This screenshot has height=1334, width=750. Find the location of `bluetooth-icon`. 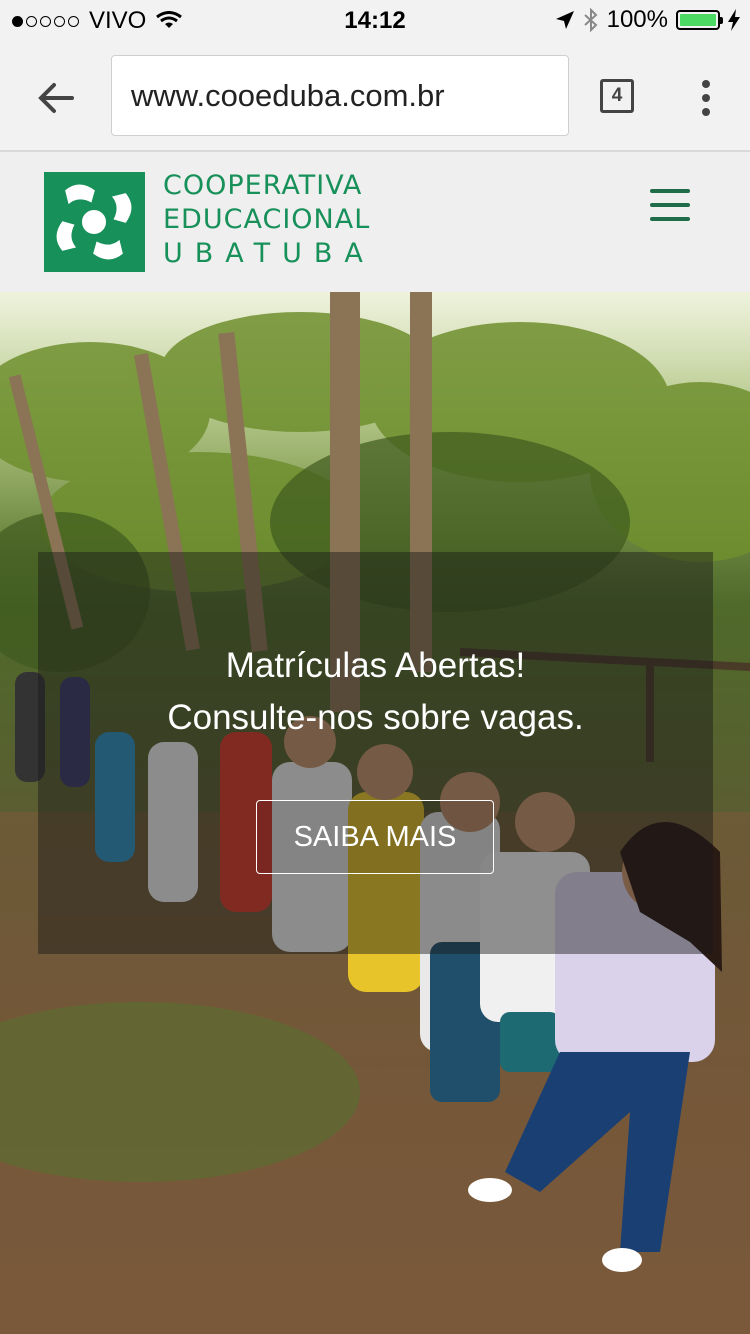

bluetooth-icon is located at coordinates (590, 20).